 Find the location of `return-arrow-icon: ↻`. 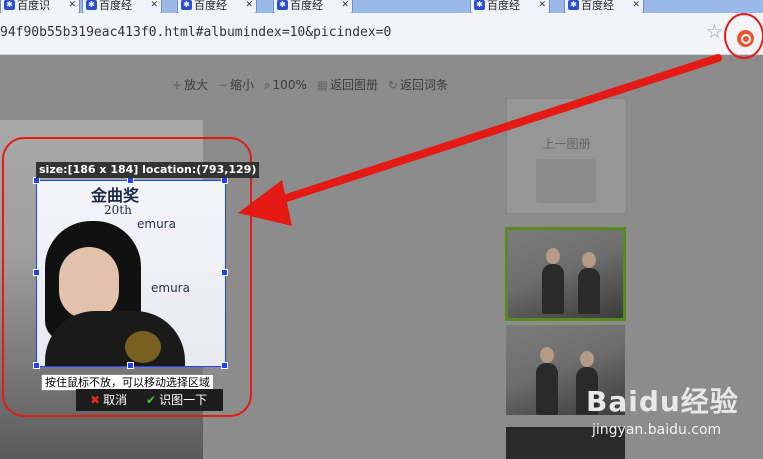

return-arrow-icon: ↻ is located at coordinates (392, 85).